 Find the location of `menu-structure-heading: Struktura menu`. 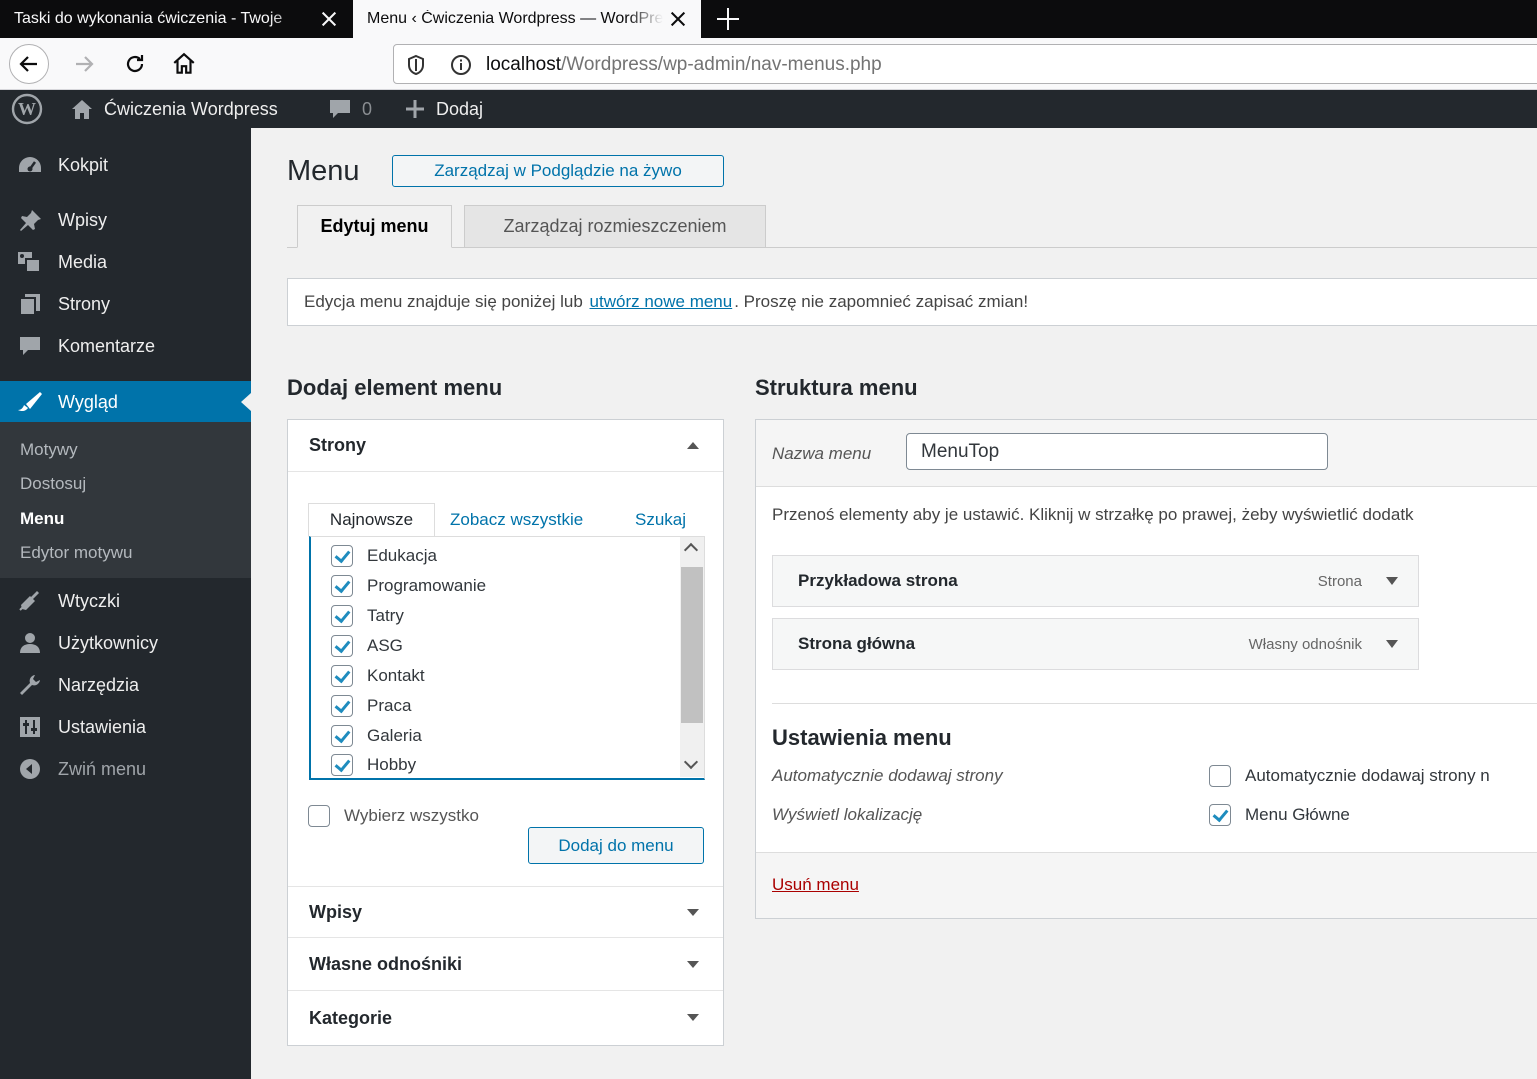

menu-structure-heading: Struktura menu is located at coordinates (836, 387).